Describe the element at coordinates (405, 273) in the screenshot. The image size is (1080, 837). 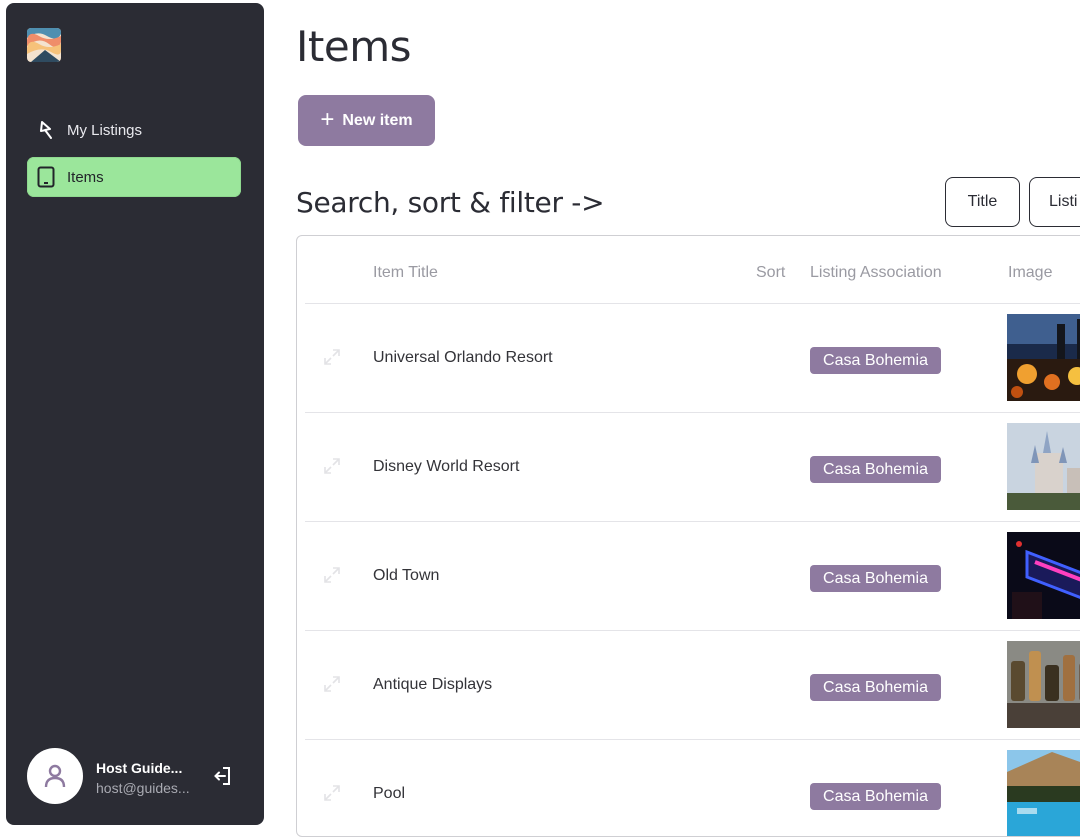
I see `column-header-title: Item Title` at that location.